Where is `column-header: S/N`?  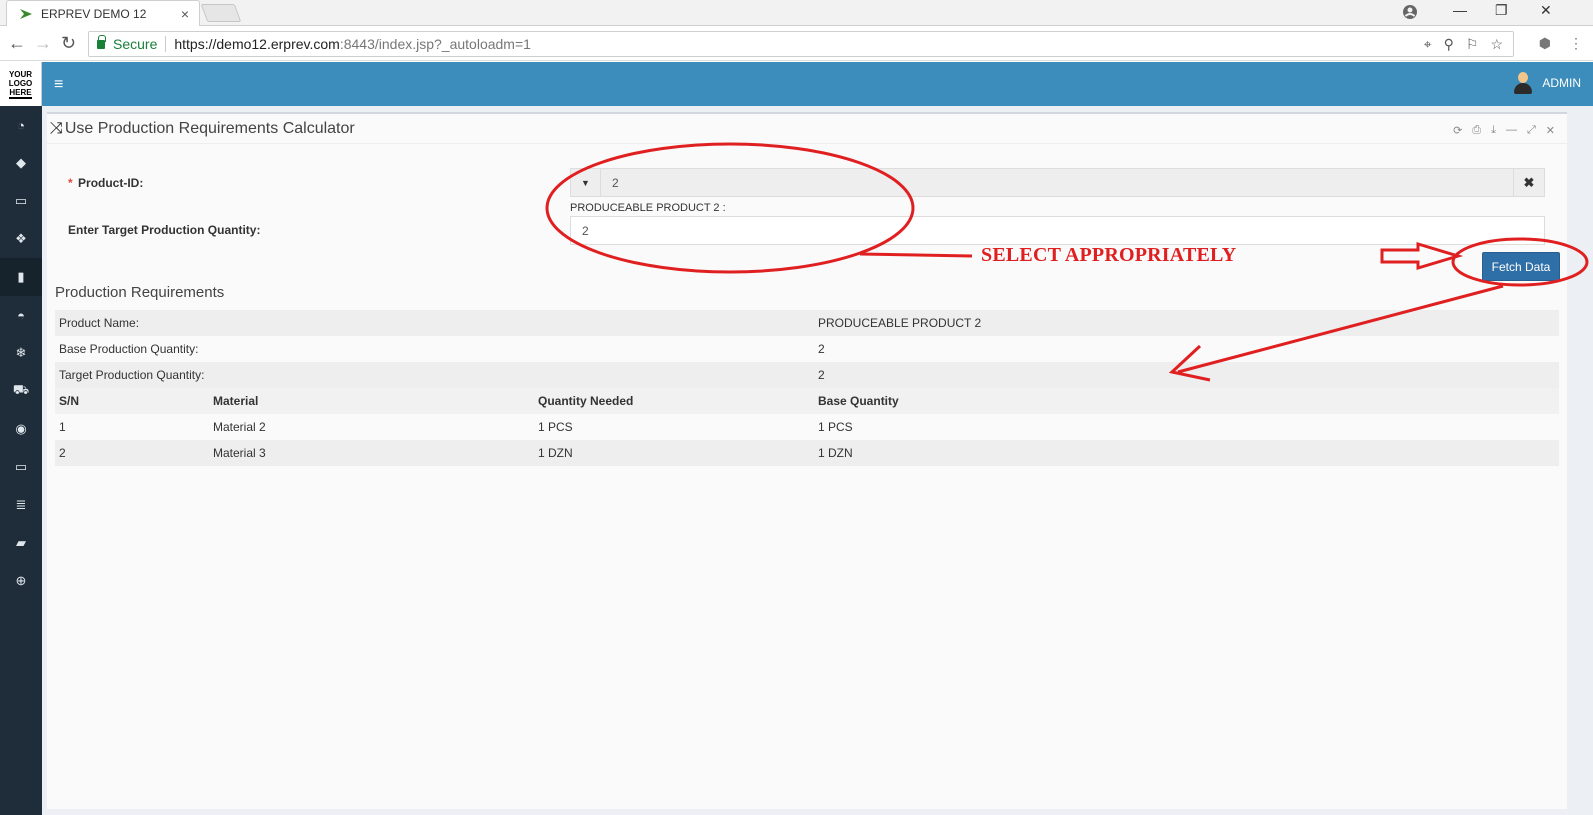
column-header: S/N is located at coordinates (69, 401).